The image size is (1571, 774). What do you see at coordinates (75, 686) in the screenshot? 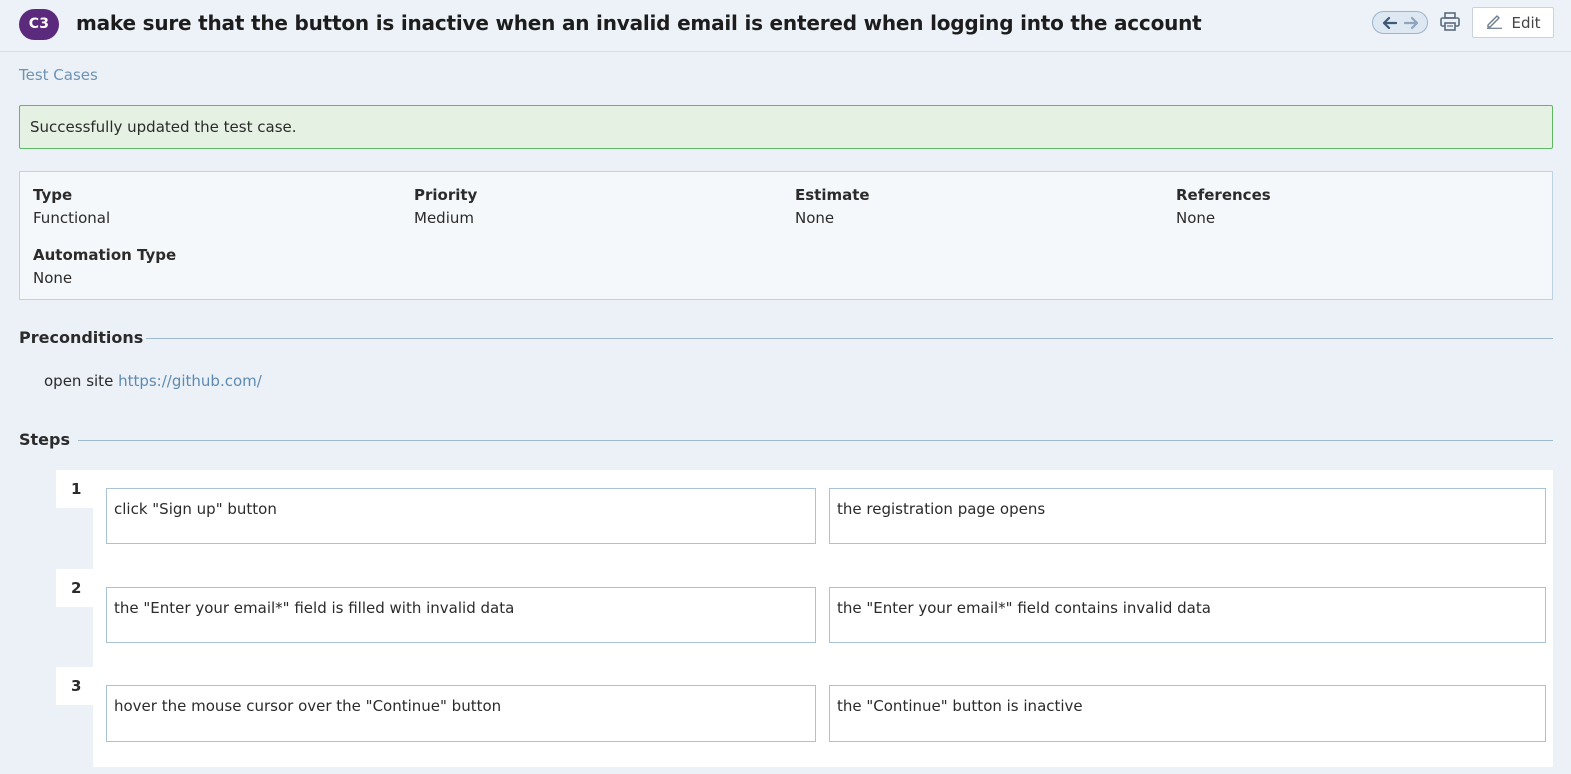
I see `step-number: 3` at bounding box center [75, 686].